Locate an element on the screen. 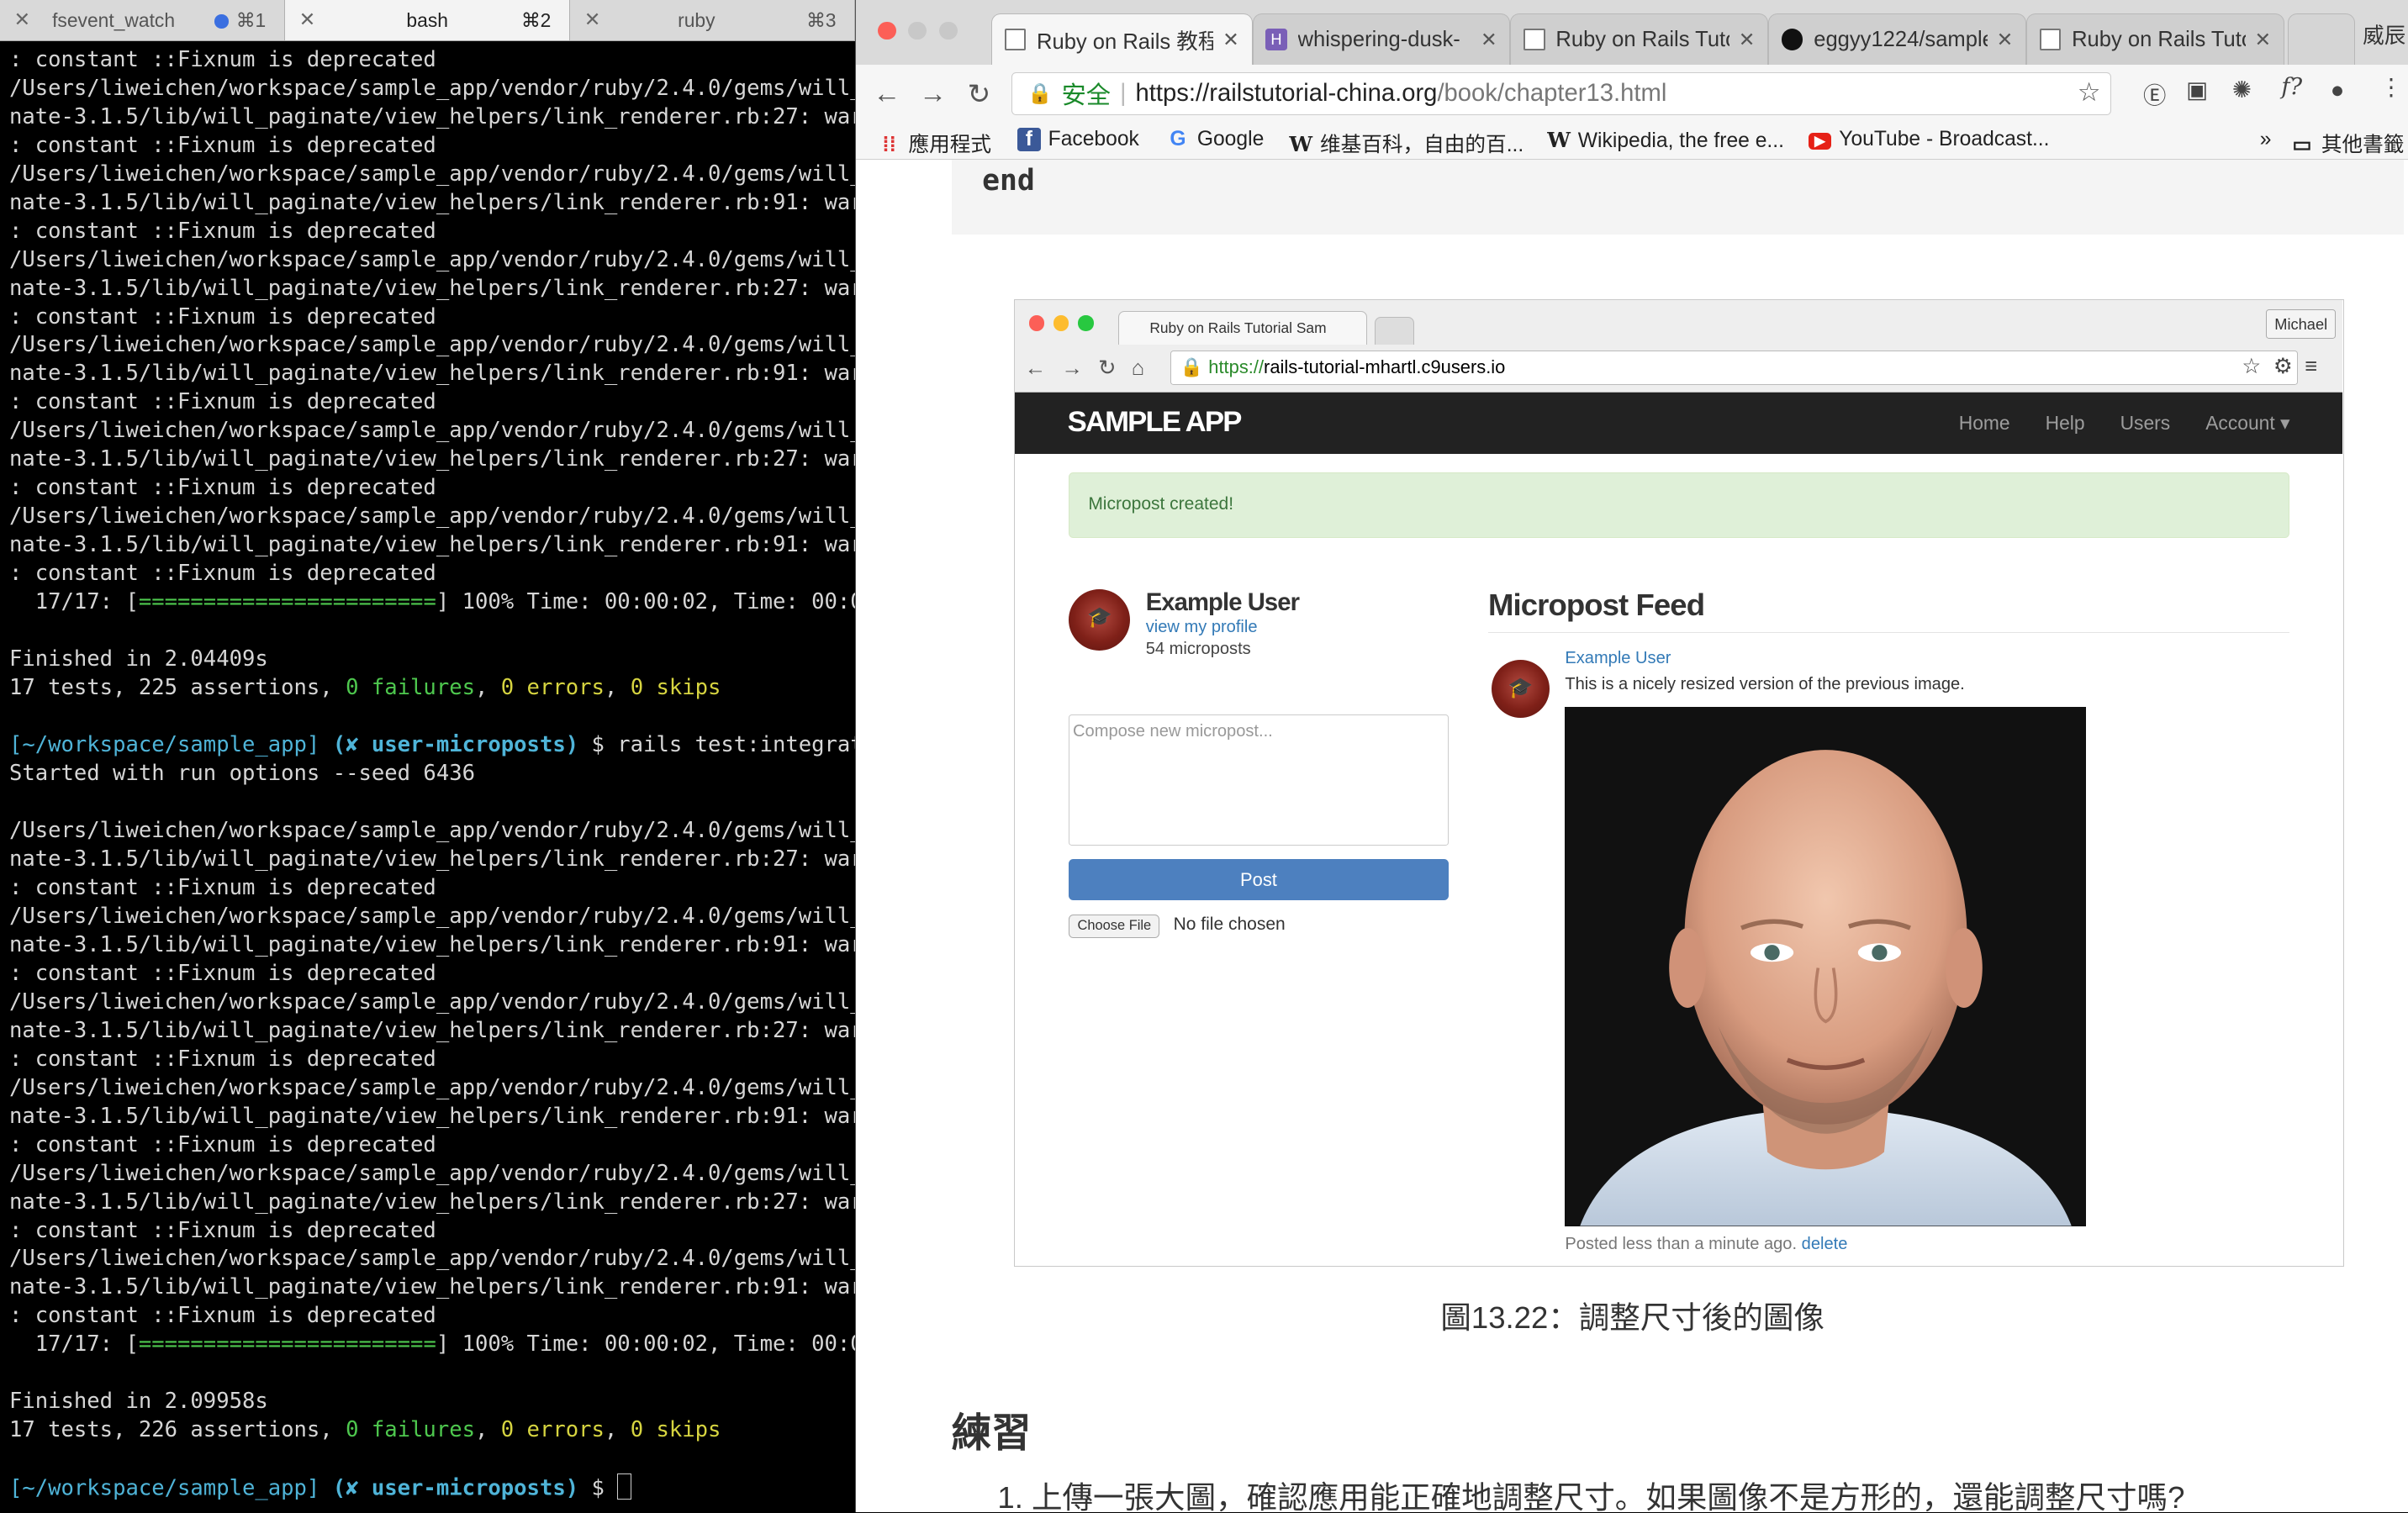 The height and width of the screenshot is (1513, 2408). terminal-tab-bash: ✕ bash ⌘2 is located at coordinates (428, 20).